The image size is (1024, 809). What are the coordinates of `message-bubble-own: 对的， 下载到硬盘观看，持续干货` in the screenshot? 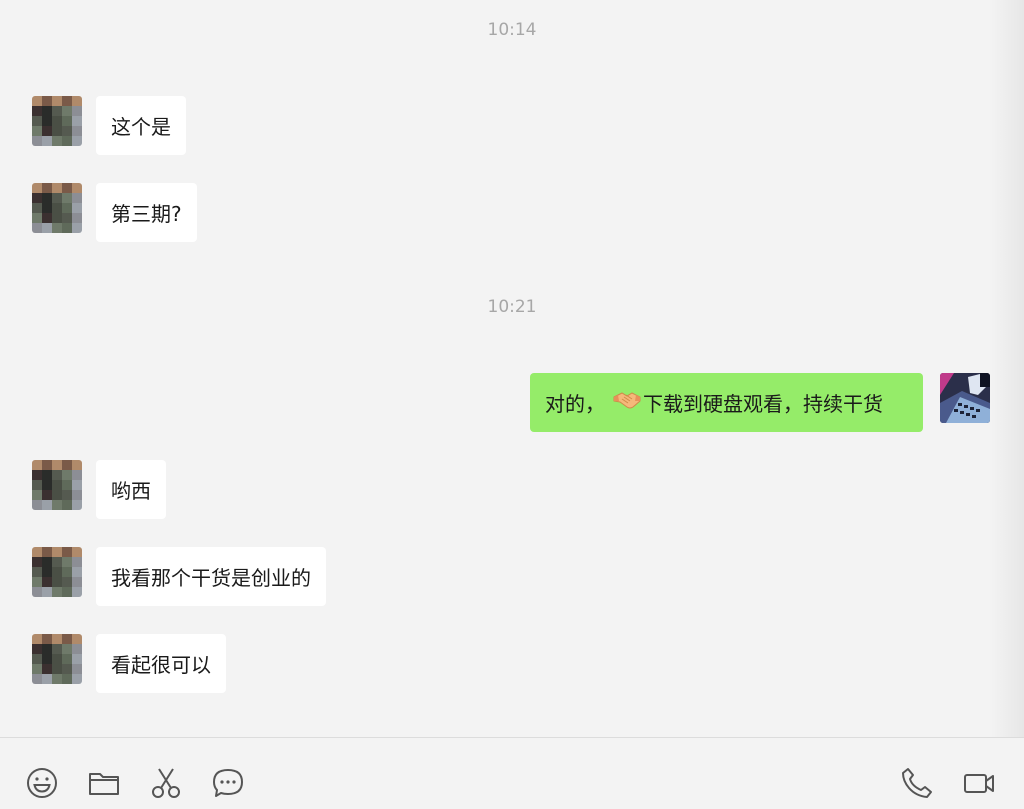 It's located at (726, 402).